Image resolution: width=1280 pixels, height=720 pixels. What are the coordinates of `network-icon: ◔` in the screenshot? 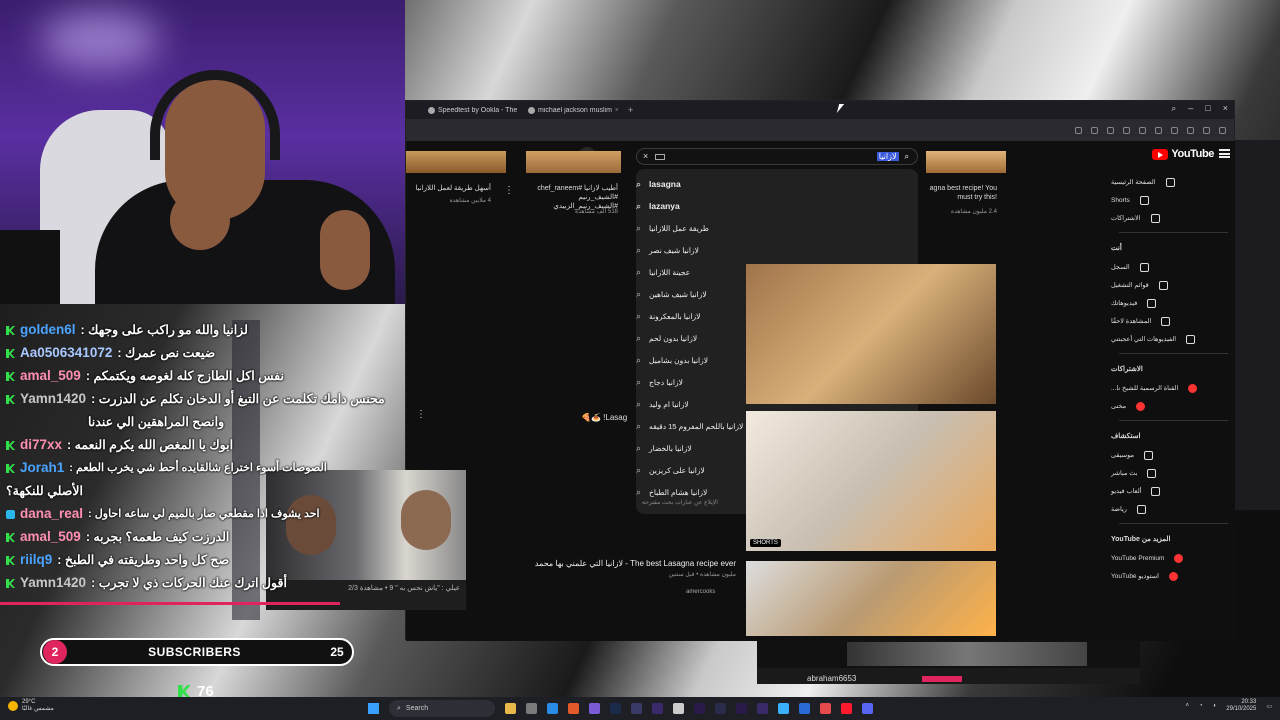 It's located at (1201, 706).